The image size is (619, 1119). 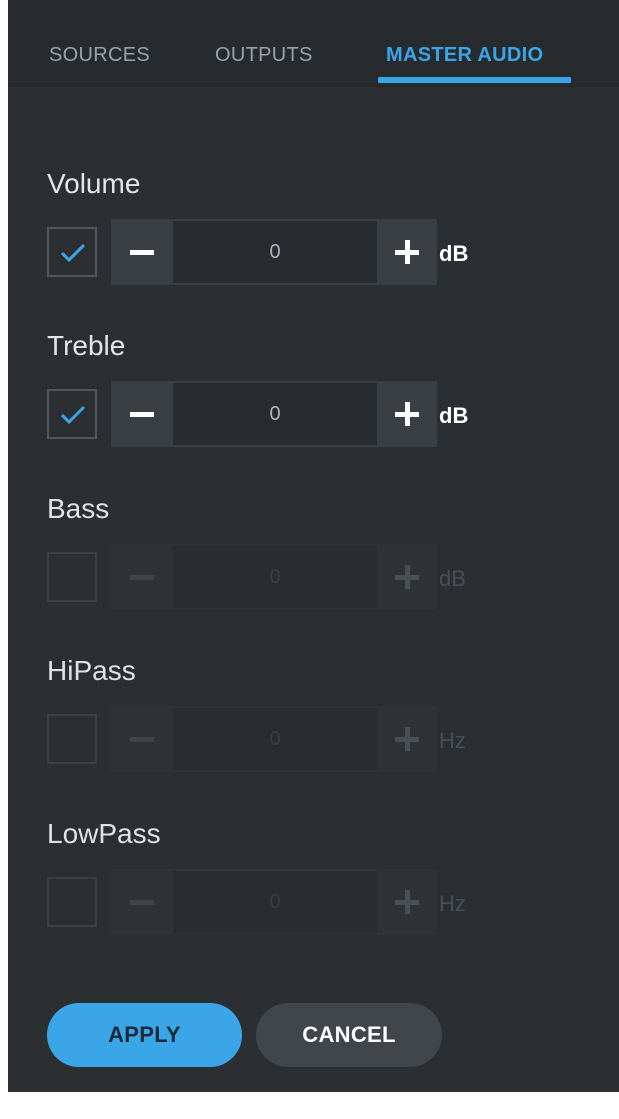 I want to click on control-group-lowpass: LowPass 0 Hz, so click(x=327, y=878).